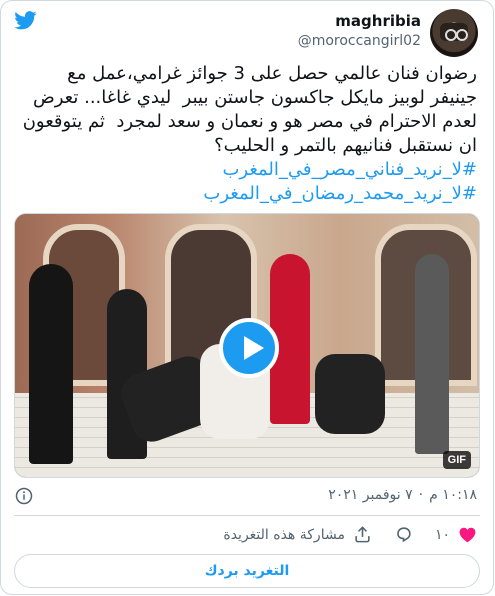 The width and height of the screenshot is (495, 596). I want to click on heart-icon, so click(467, 535).